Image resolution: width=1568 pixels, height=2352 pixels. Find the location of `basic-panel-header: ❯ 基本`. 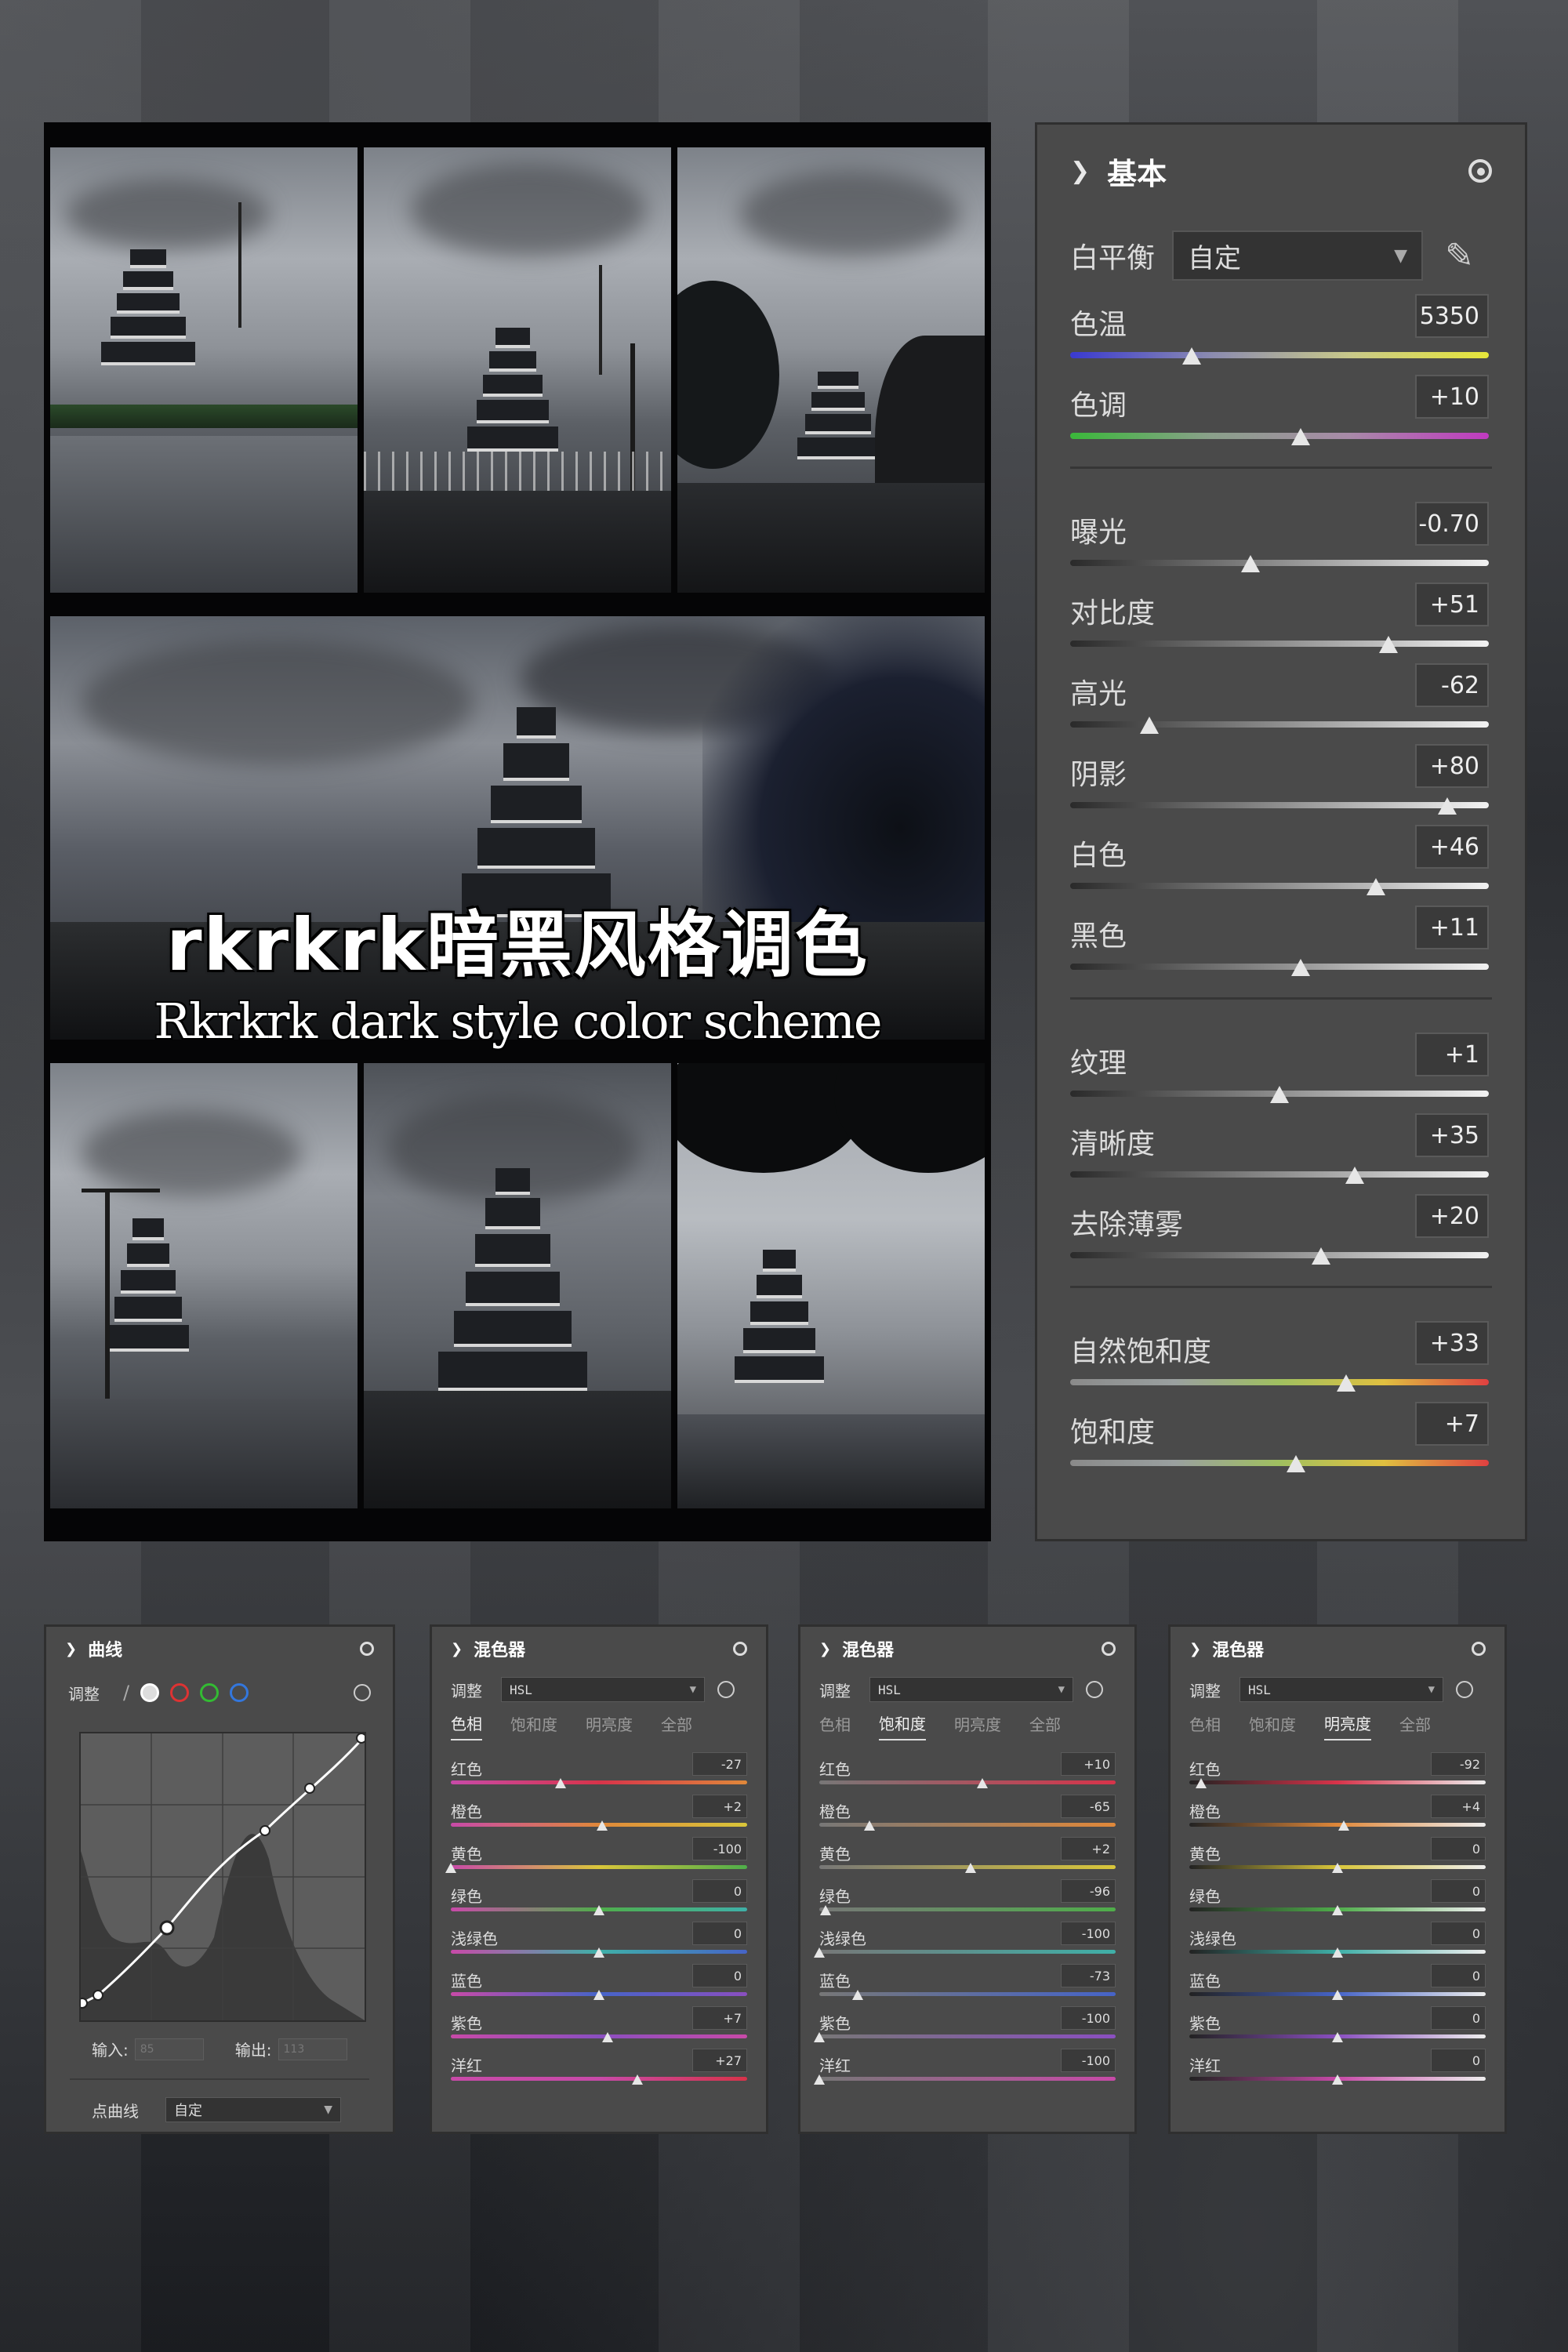

basic-panel-header: ❯ 基本 is located at coordinates (1281, 171).